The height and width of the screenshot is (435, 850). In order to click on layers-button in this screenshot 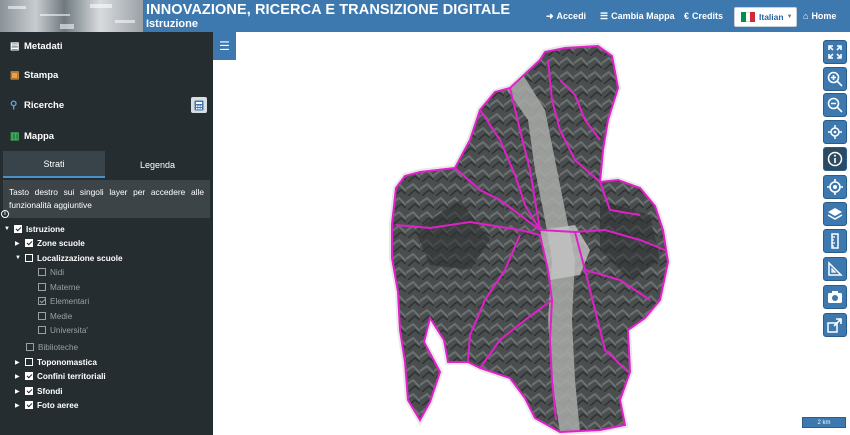, I will do `click(835, 214)`.